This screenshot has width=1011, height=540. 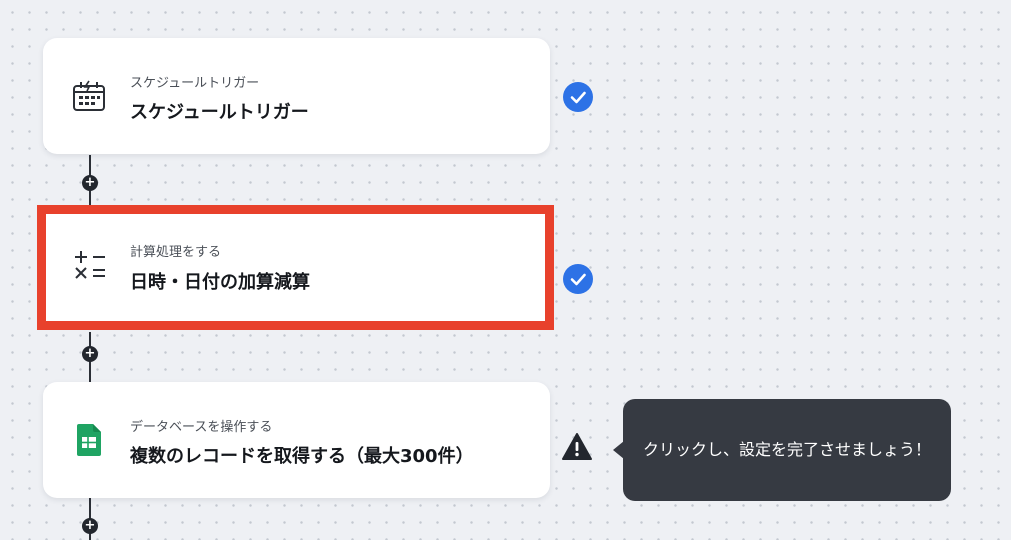 I want to click on step-card-database-get-records: データベースを操作する 複数のレコードを取得する（最大300件）, so click(x=296, y=440).